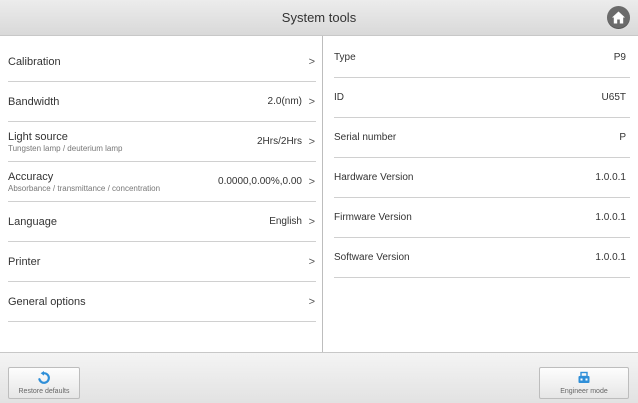 This screenshot has height=403, width=638. What do you see at coordinates (622, 137) in the screenshot?
I see `info-value: P` at bounding box center [622, 137].